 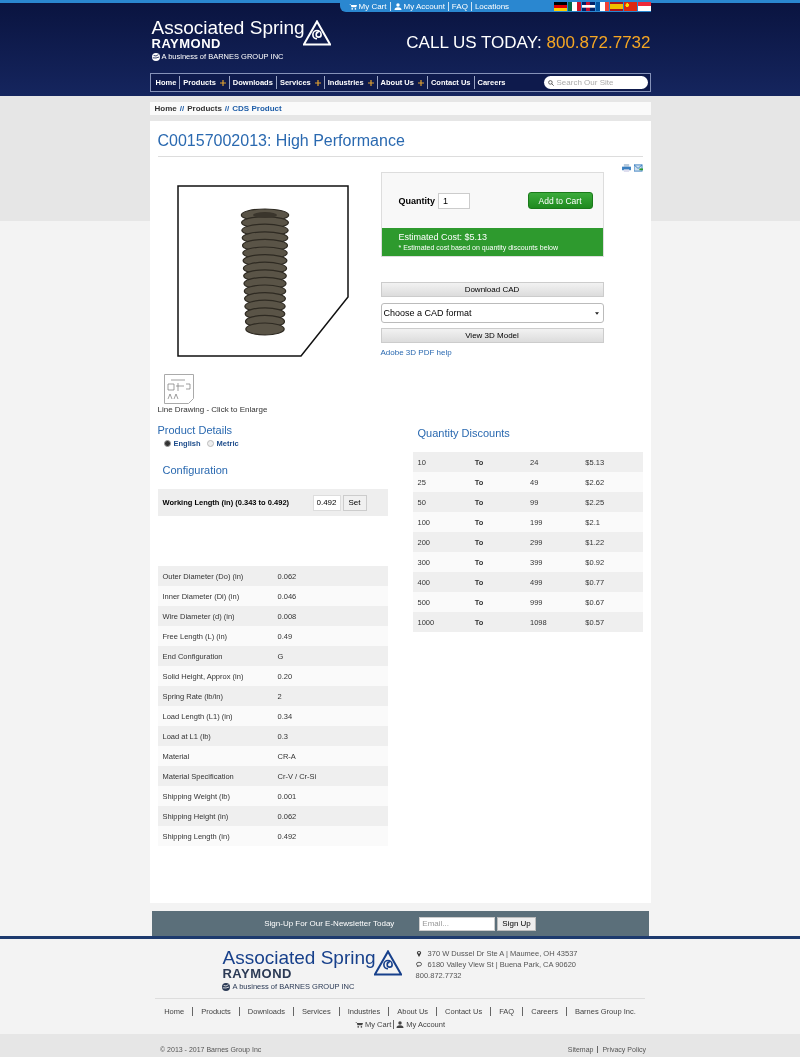 I want to click on newsletter-text: Sign-Up For Our E-Newsletter Today, so click(x=329, y=923).